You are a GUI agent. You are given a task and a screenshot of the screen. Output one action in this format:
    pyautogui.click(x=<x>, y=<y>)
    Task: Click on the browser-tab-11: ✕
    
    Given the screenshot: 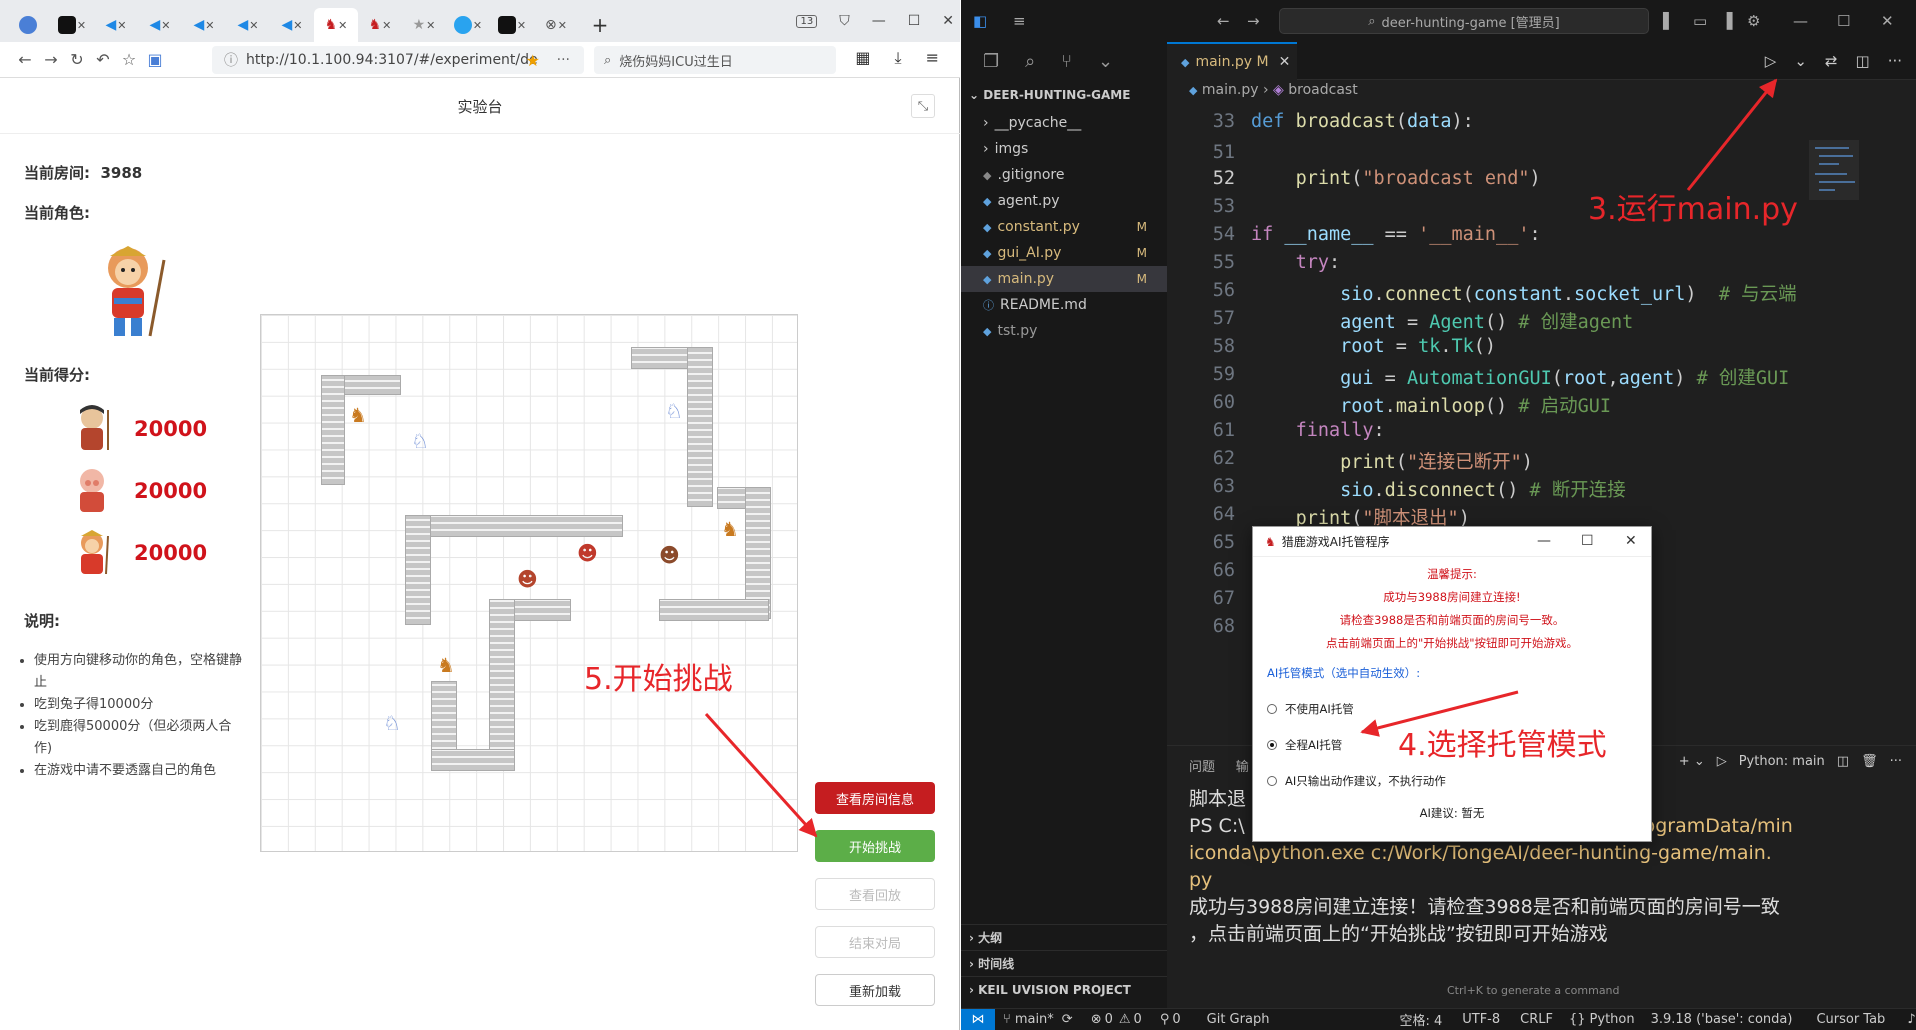 What is the action you would take?
    pyautogui.click(x=468, y=25)
    